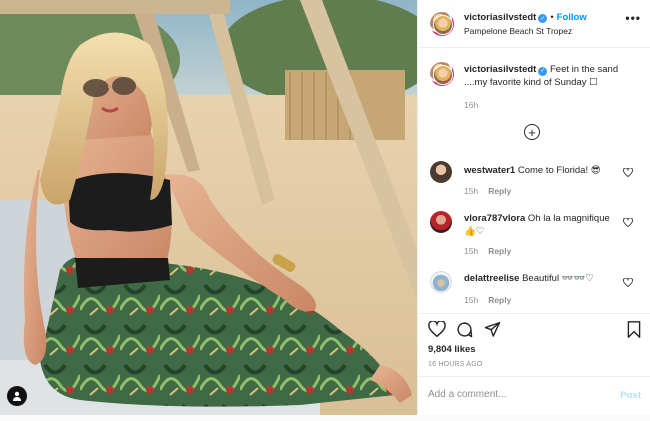  Describe the element at coordinates (471, 105) in the screenshot. I see `caption-timestamp: 16h` at that location.